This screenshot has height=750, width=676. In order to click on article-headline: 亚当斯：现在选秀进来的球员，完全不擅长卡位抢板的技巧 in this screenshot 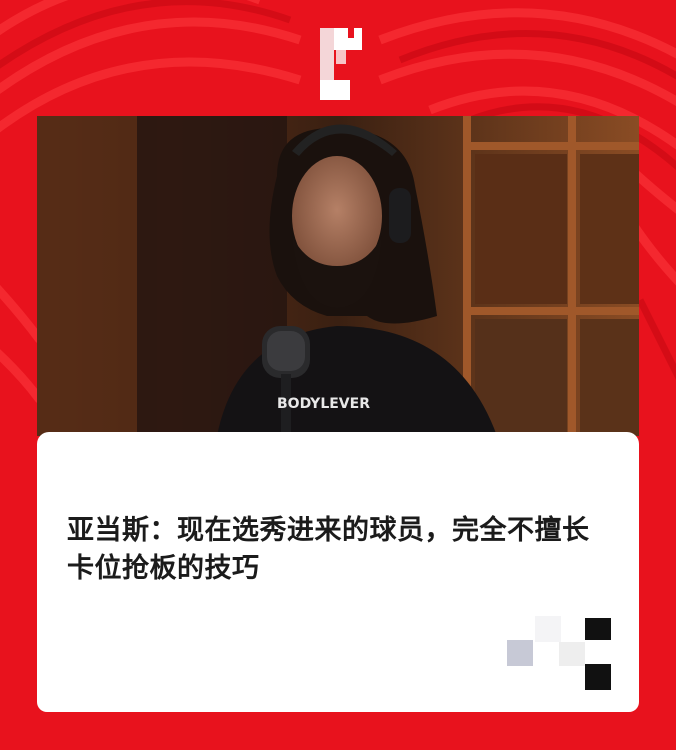, I will do `click(328, 549)`.